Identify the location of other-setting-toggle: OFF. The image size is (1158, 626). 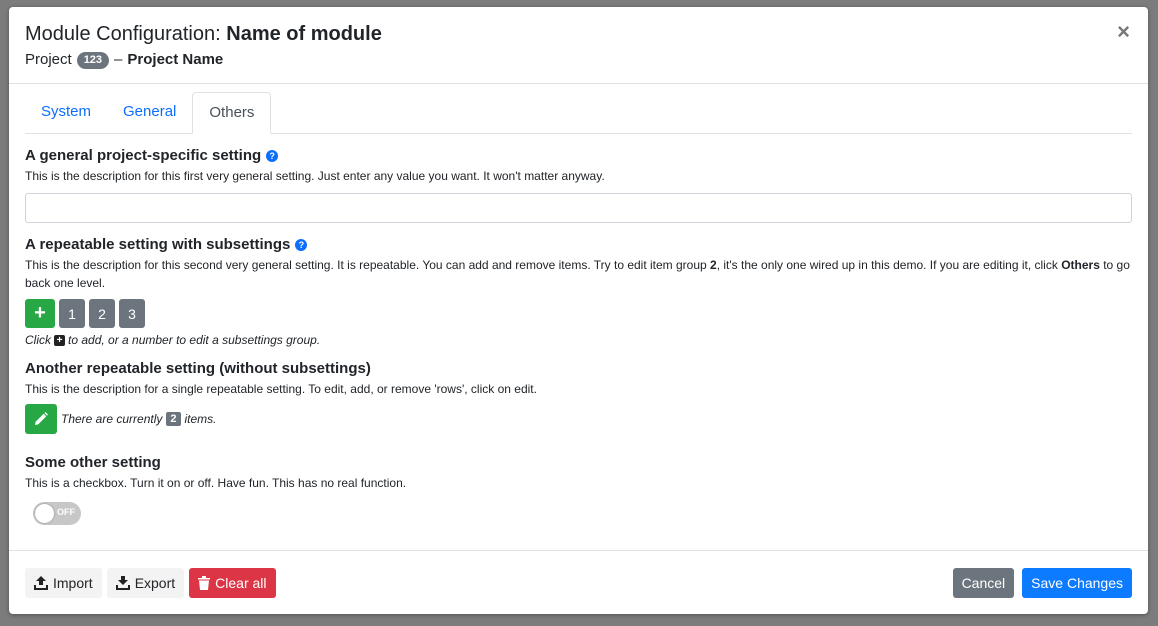
(57, 513).